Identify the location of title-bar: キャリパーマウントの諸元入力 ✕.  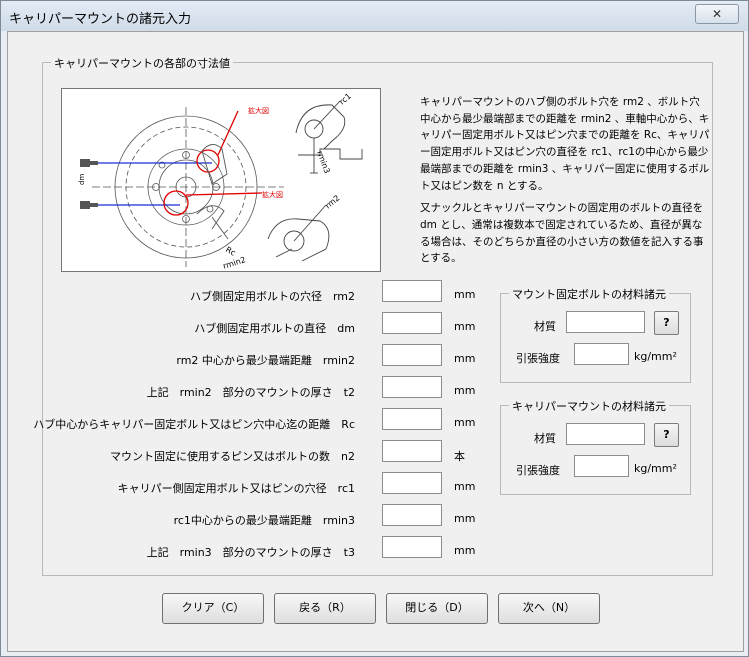
(374, 16).